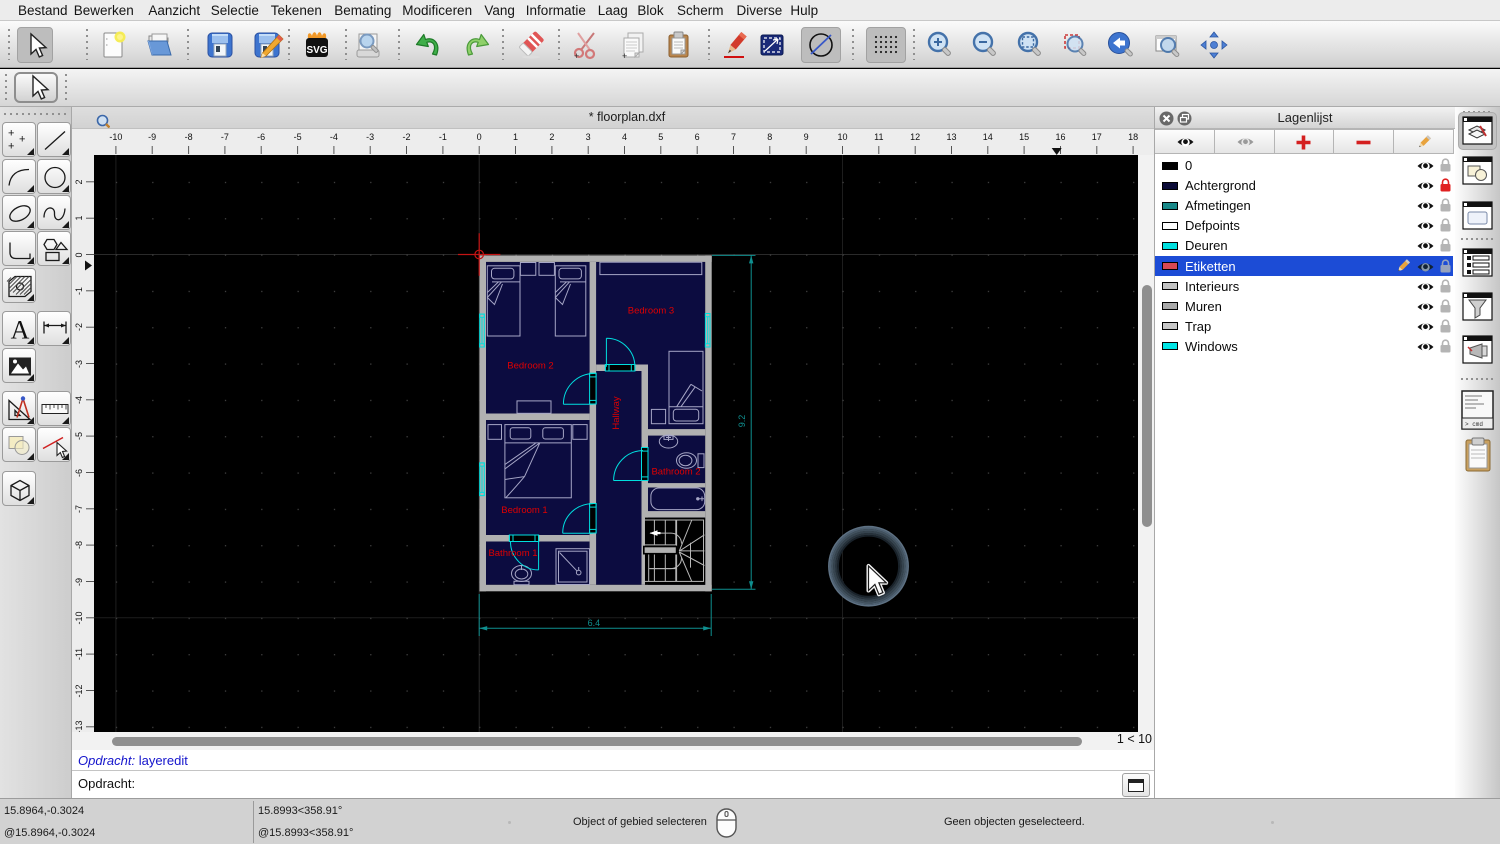 The height and width of the screenshot is (844, 1500). What do you see at coordinates (594, 623) in the screenshot?
I see `svg-text: 6.4` at bounding box center [594, 623].